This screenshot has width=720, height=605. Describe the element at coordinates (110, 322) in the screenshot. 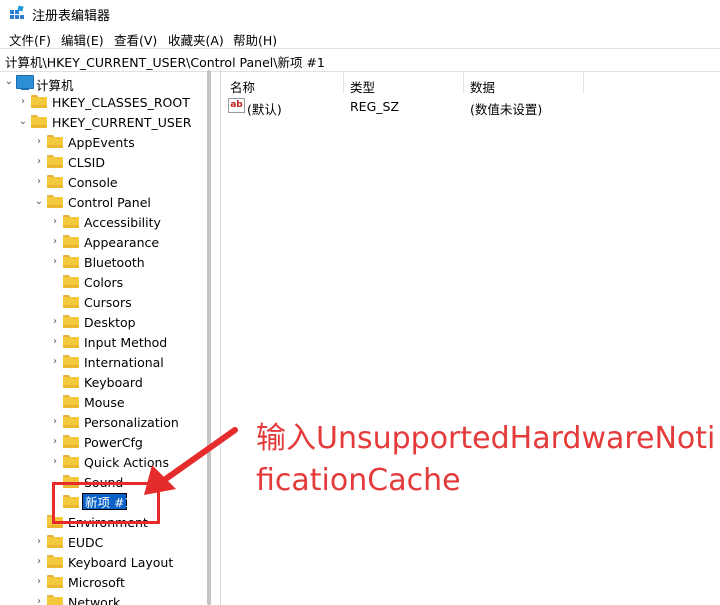

I see `tree-item-label: Desktop` at that location.